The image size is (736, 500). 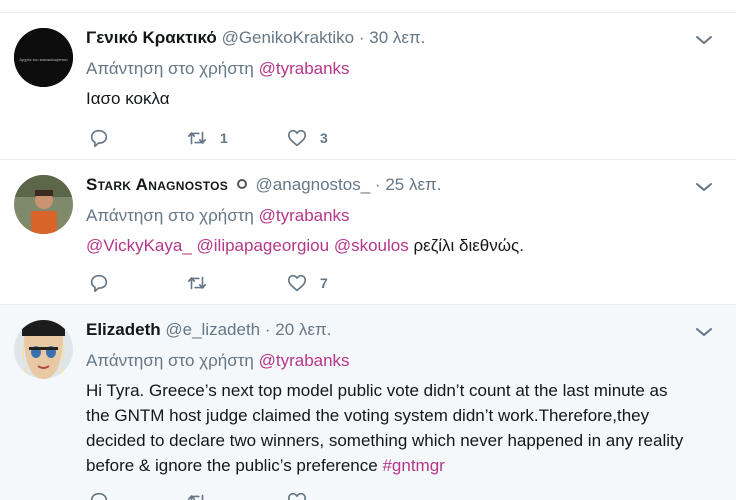 I want to click on avatar: Αρχεία του κατακαλυψπτού, so click(x=43, y=57).